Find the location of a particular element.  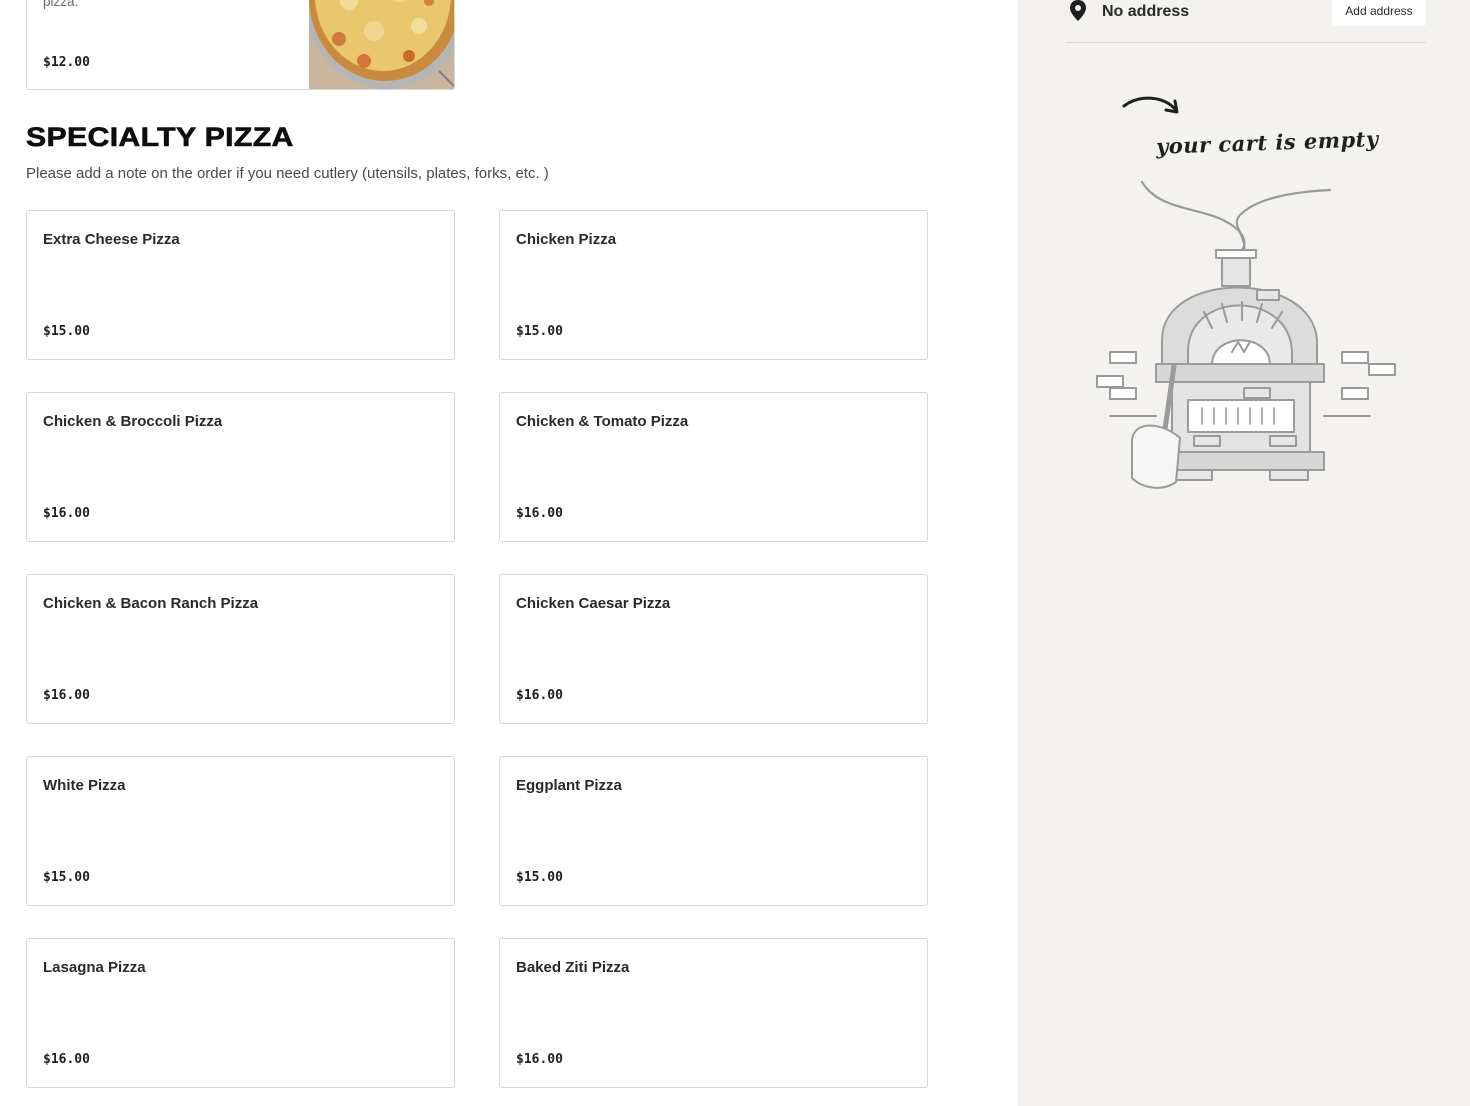

item-description: pizza. is located at coordinates (61, 4).